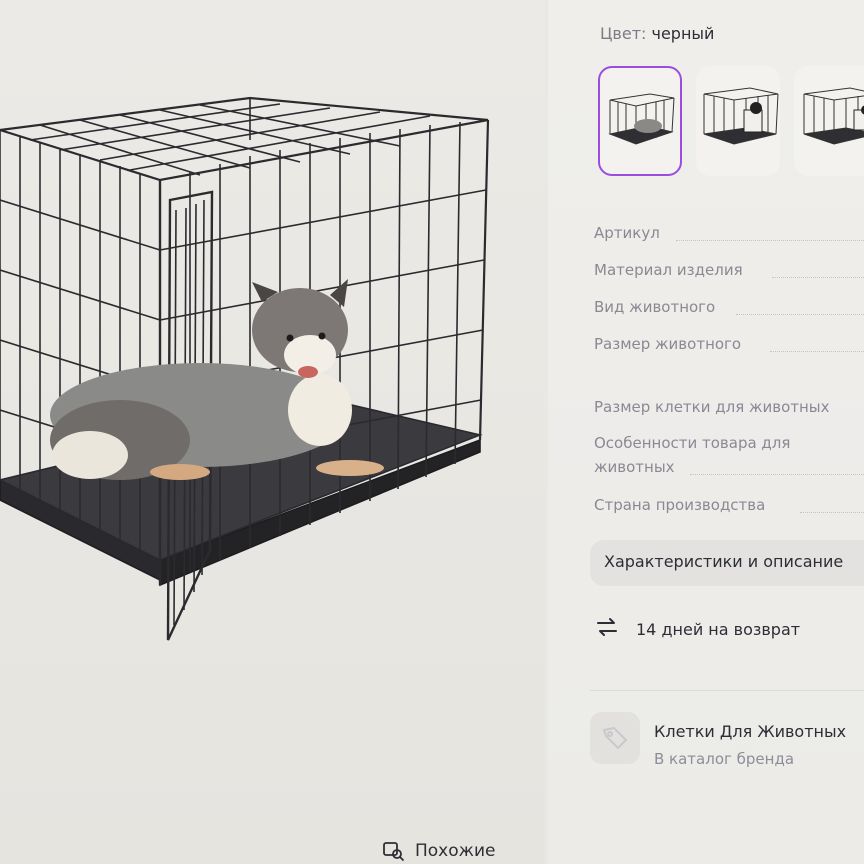 The height and width of the screenshot is (864, 864). What do you see at coordinates (668, 270) in the screenshot?
I see `spec-label: Материал изделия` at bounding box center [668, 270].